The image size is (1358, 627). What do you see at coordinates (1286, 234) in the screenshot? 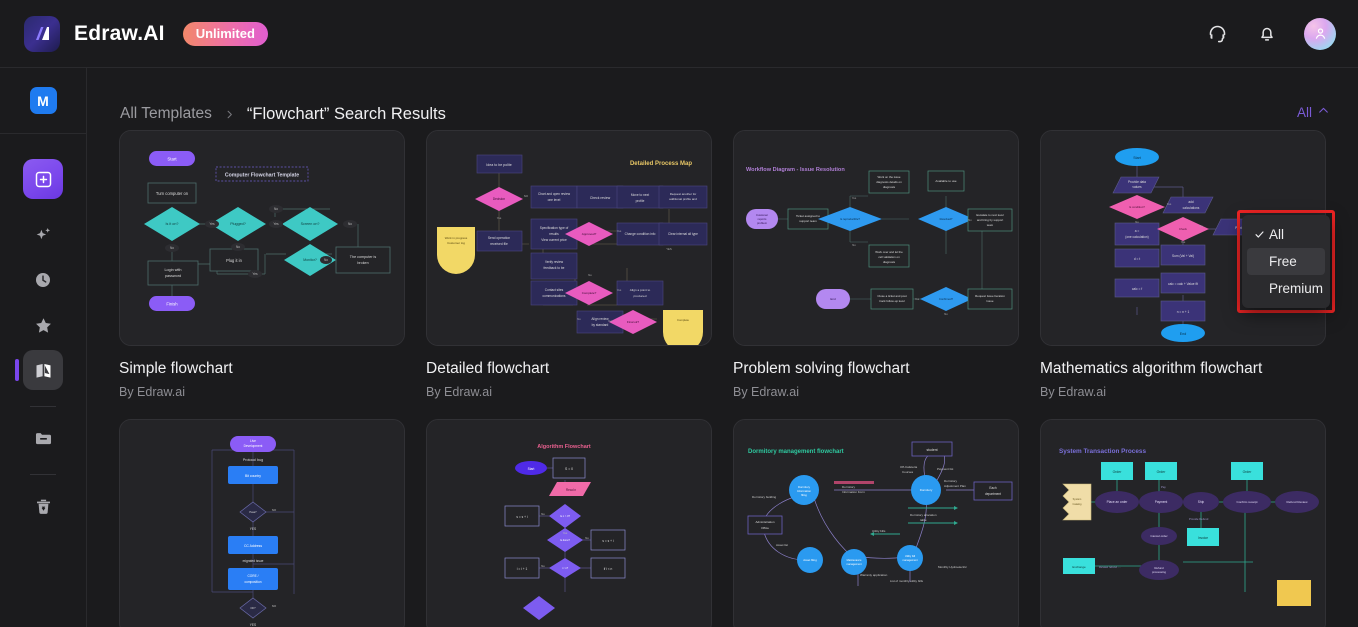
I see `filter-option-all: All` at bounding box center [1286, 234].